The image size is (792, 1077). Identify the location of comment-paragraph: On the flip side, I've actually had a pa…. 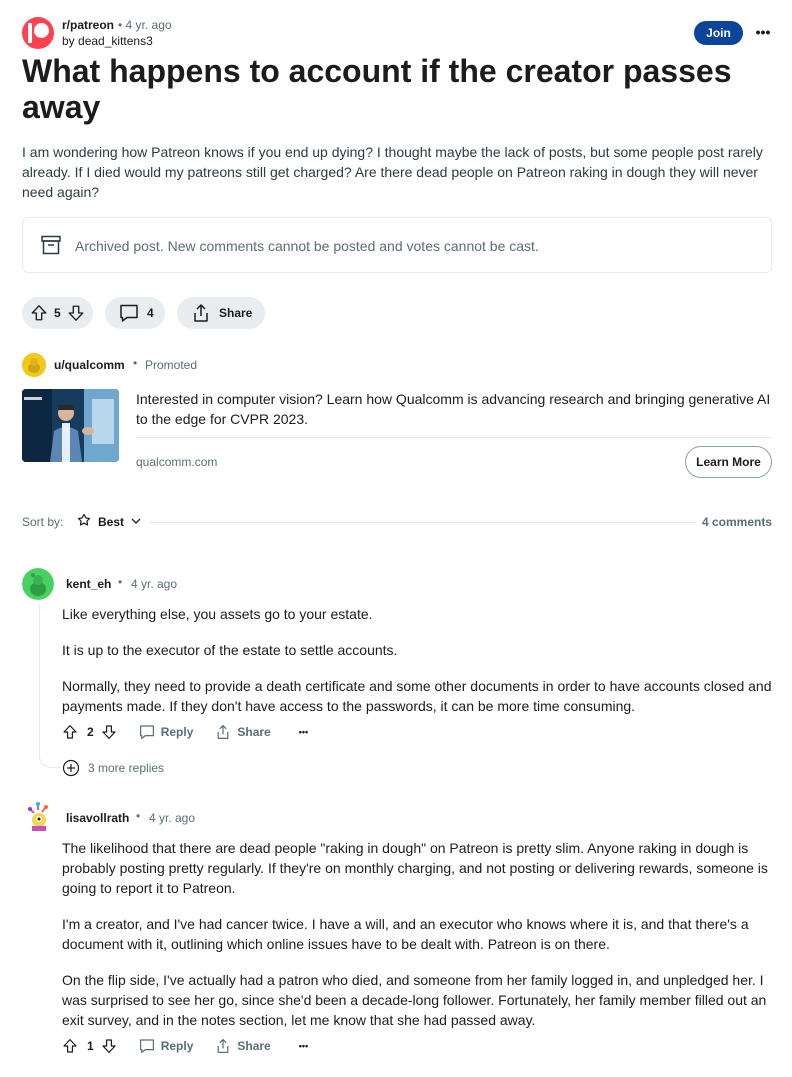
(414, 1000).